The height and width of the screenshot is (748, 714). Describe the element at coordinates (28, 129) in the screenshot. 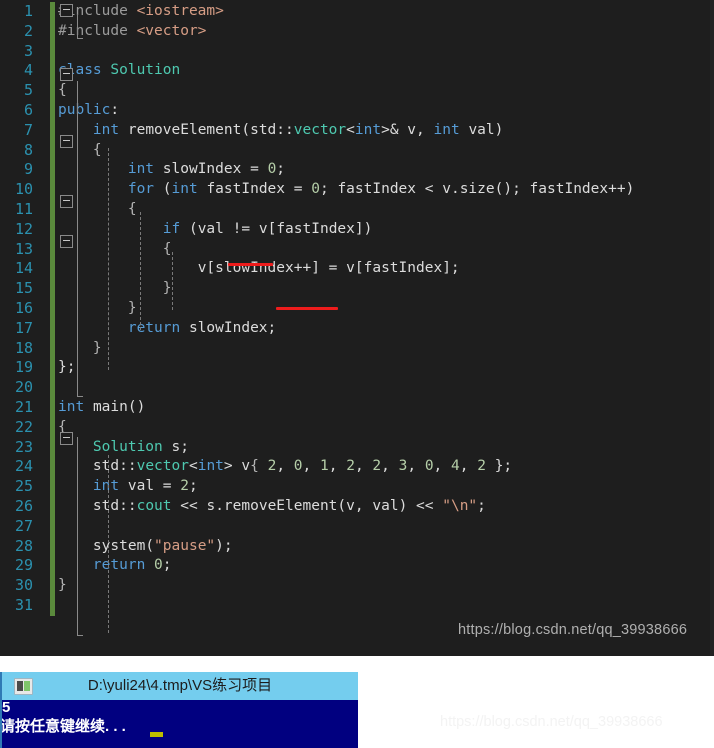

I see `line-number: 7` at that location.